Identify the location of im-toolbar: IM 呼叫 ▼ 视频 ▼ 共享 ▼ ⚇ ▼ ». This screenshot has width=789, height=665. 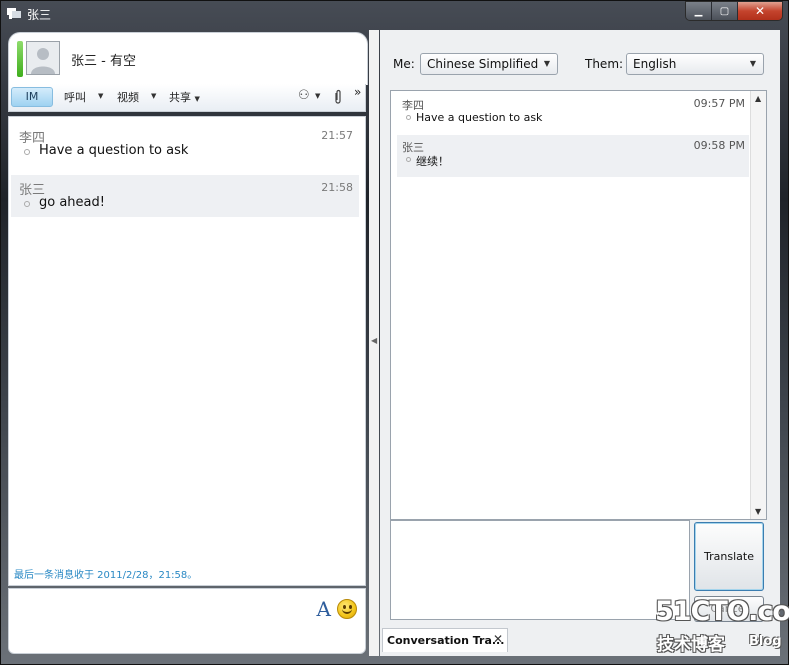
(187, 98).